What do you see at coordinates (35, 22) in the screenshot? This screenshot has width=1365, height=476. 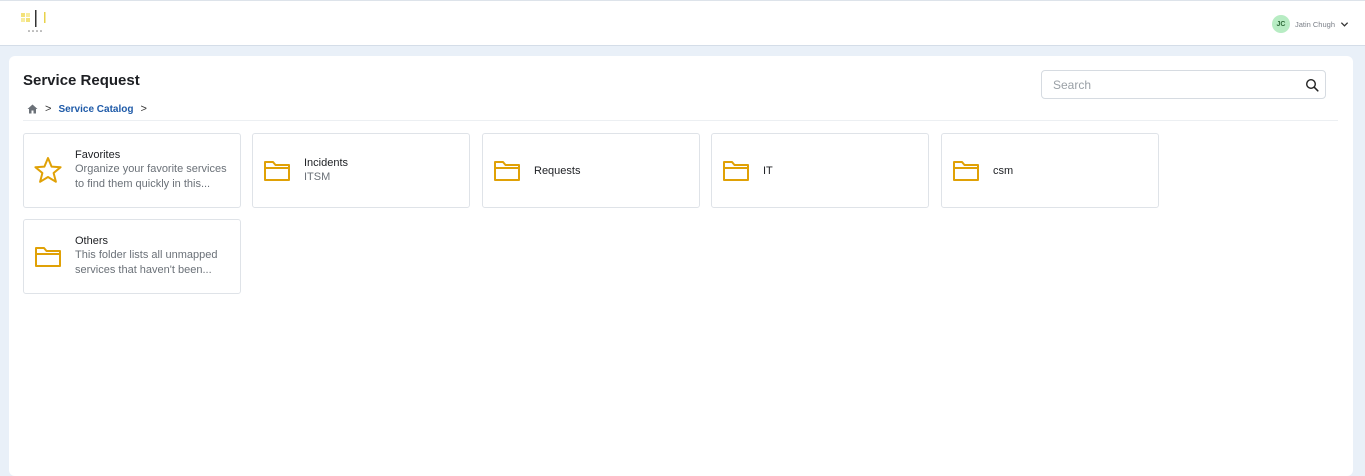 I see `app-logo-icon` at bounding box center [35, 22].